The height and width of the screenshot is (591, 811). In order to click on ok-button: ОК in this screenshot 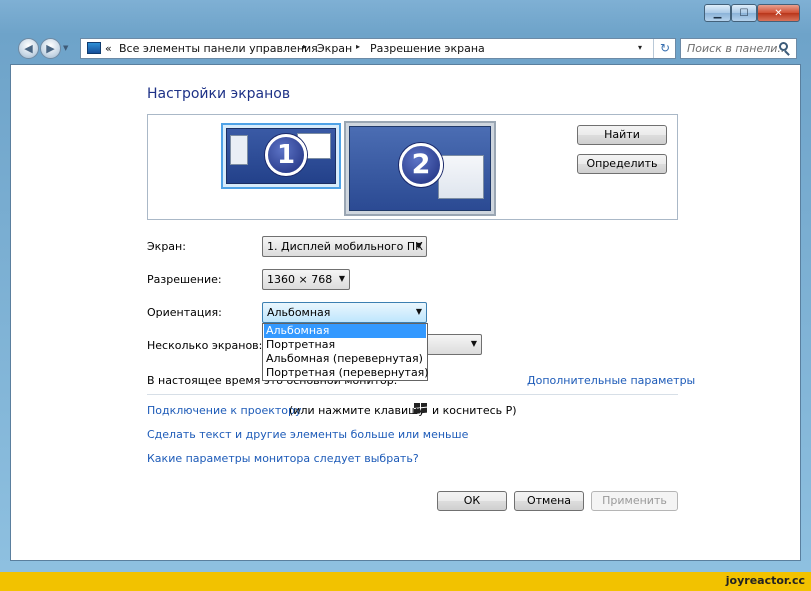, I will do `click(472, 501)`.